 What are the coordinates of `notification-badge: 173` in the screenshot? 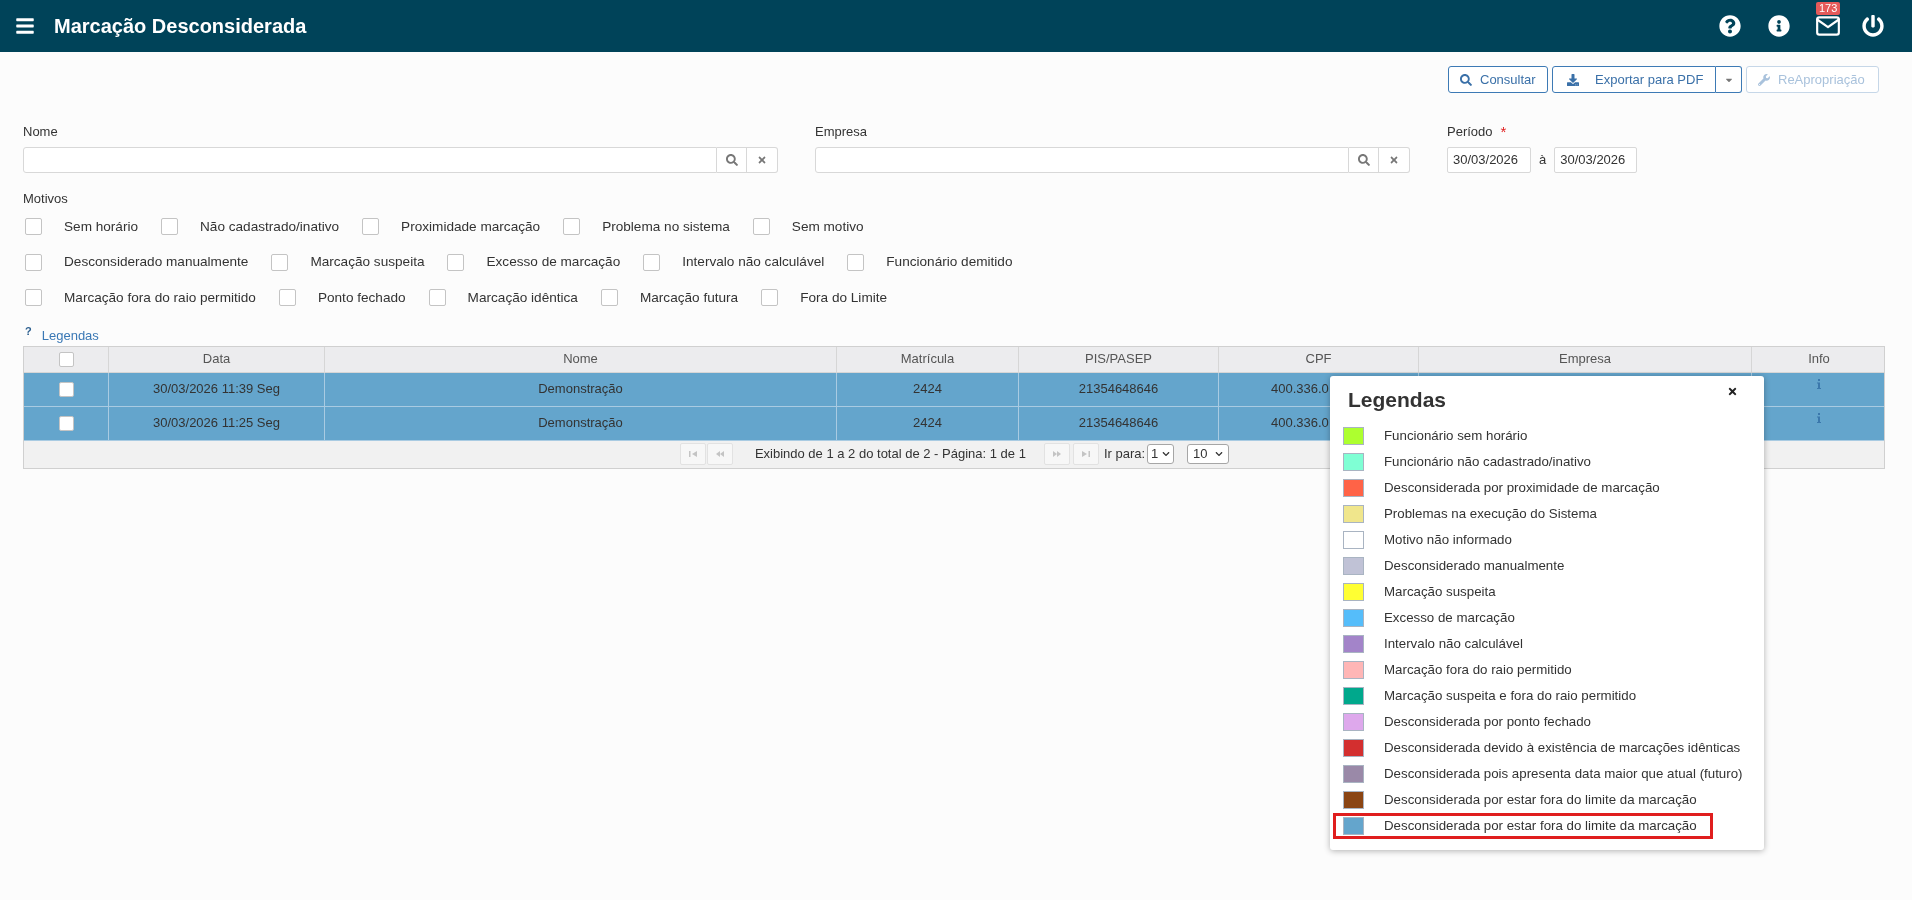 It's located at (1828, 8).